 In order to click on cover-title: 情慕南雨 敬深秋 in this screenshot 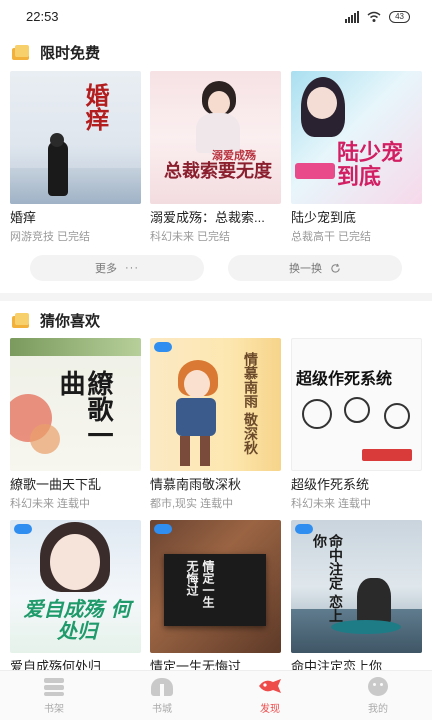, I will do `click(250, 403)`.